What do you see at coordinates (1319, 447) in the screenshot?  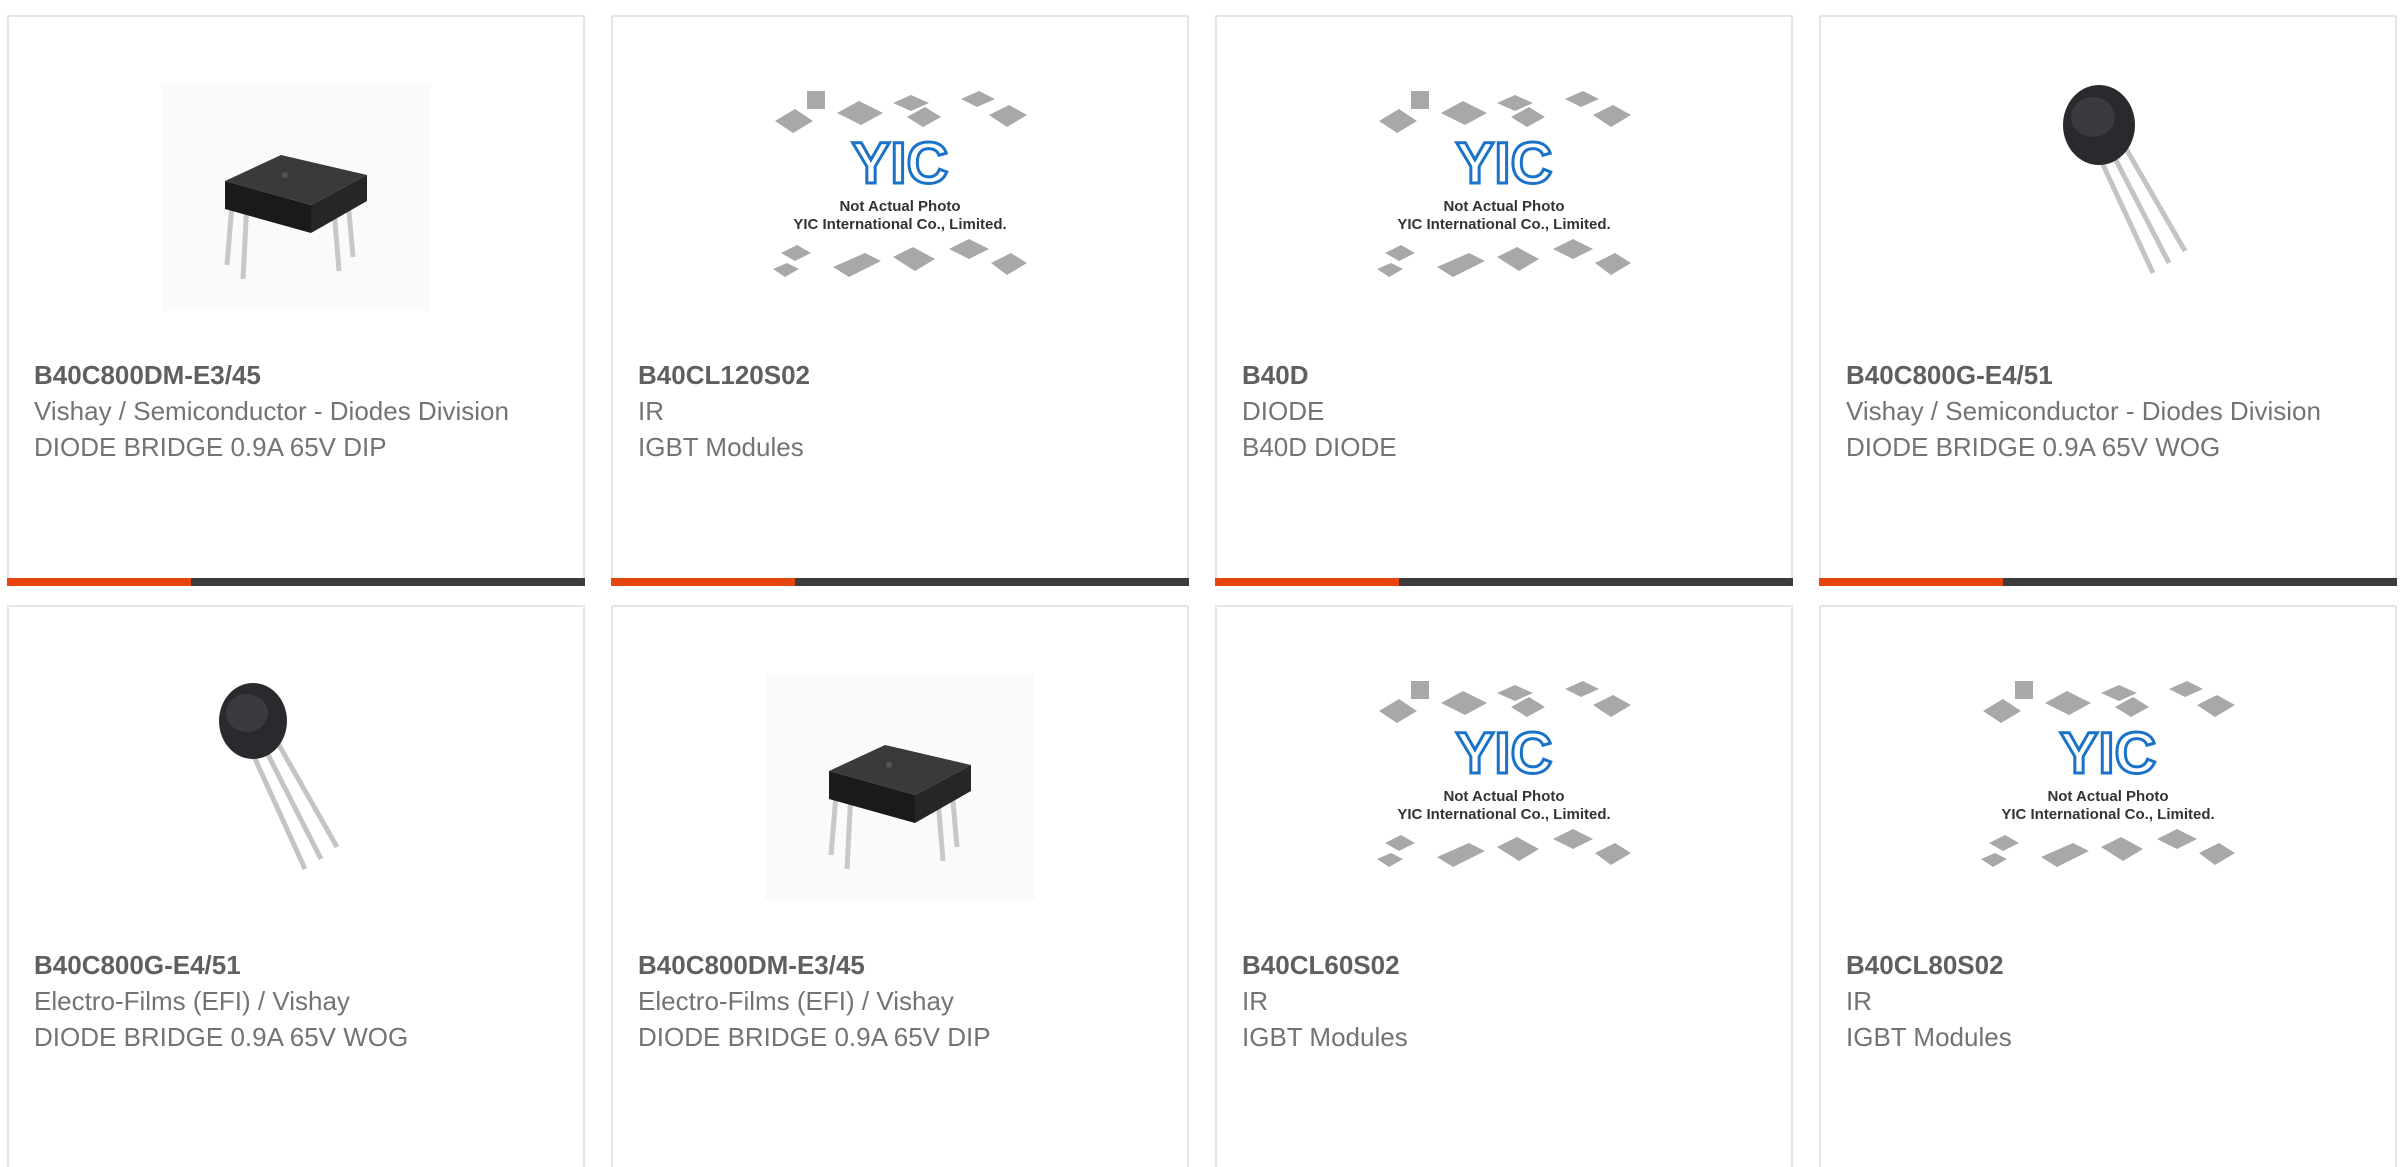 I see `description: B40D DIODE` at bounding box center [1319, 447].